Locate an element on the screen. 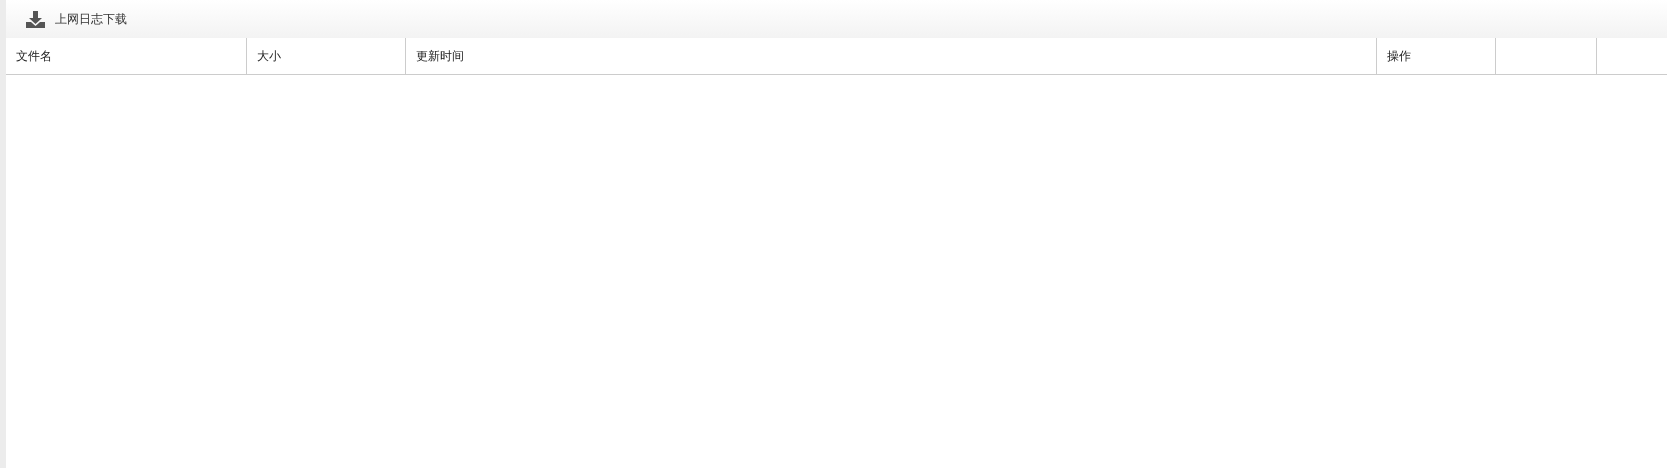  column-header: 大小 is located at coordinates (269, 56).